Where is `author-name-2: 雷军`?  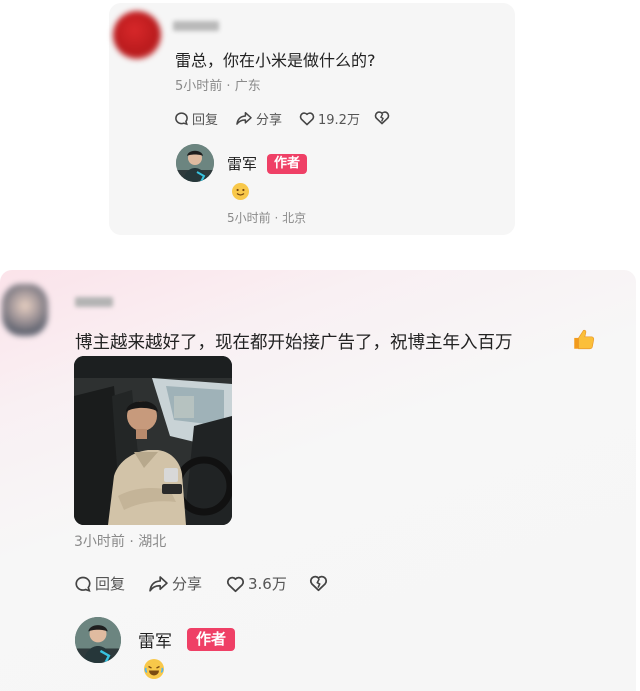 author-name-2: 雷军 is located at coordinates (155, 639).